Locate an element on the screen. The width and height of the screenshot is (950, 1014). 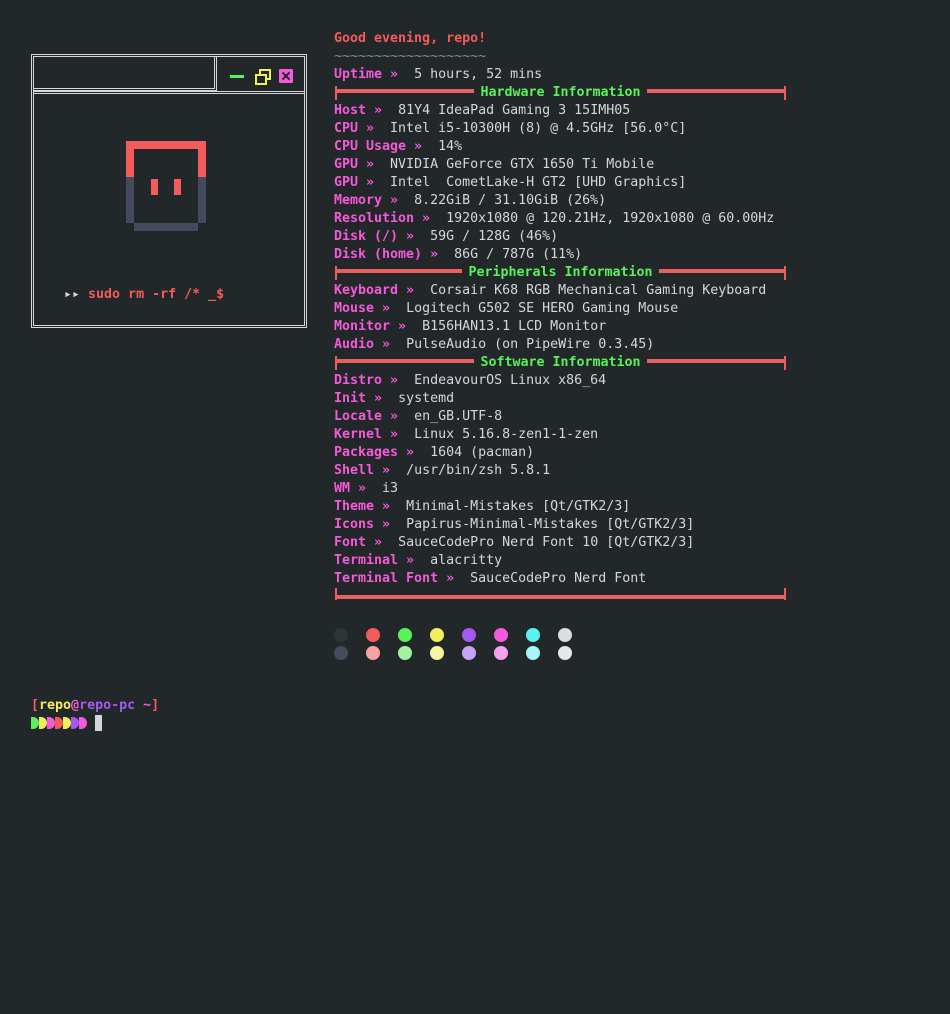
info-row: Terminal » alacritty is located at coordinates (564, 561).